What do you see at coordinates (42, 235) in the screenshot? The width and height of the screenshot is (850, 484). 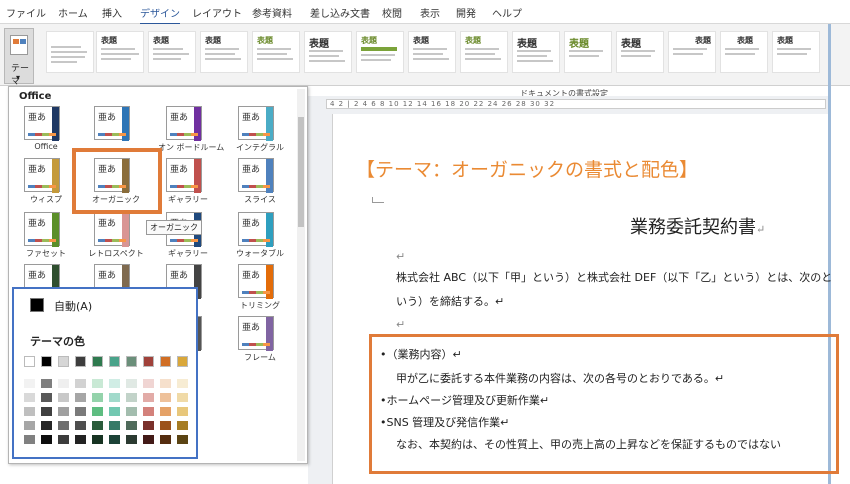 I see `theme-tile: 亜あ ファセット` at bounding box center [42, 235].